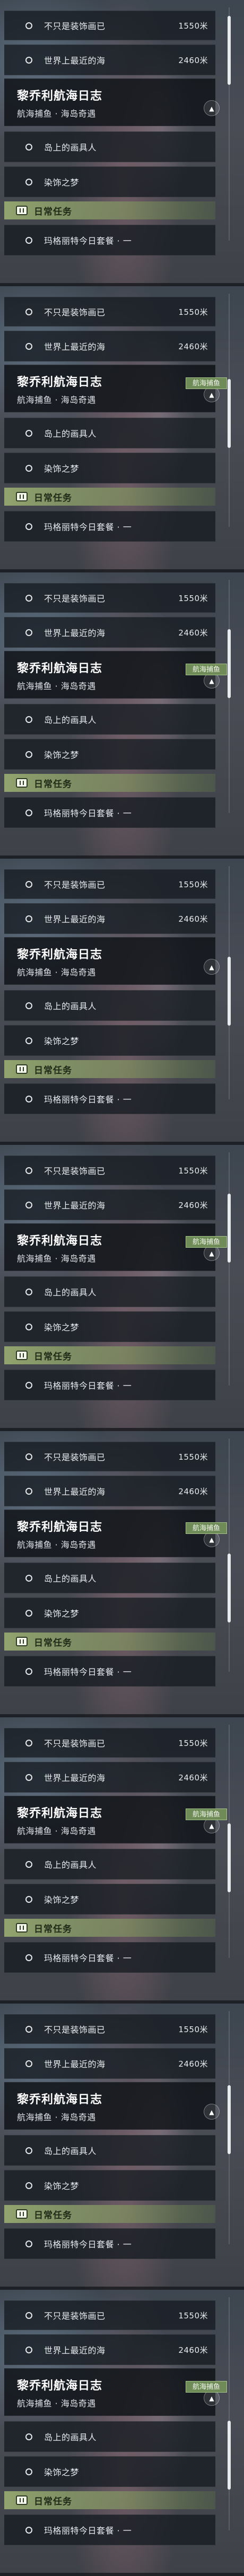 Image resolution: width=244 pixels, height=2576 pixels. I want to click on task-label: 世界上最近的海, so click(75, 2350).